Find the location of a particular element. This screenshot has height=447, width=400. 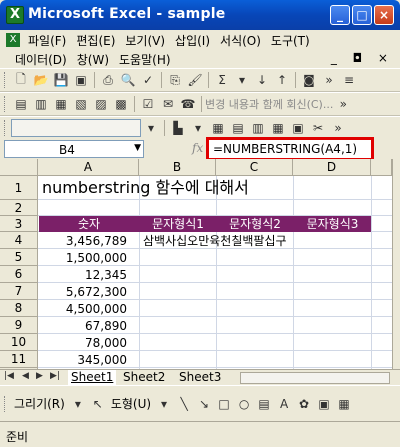

select-all-button is located at coordinates (19, 167).